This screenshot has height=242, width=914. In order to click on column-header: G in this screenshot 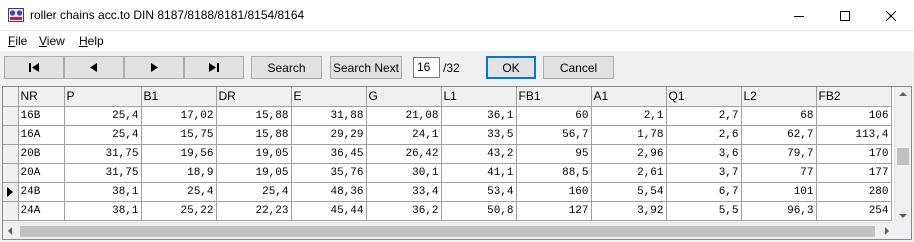, I will do `click(404, 97)`.